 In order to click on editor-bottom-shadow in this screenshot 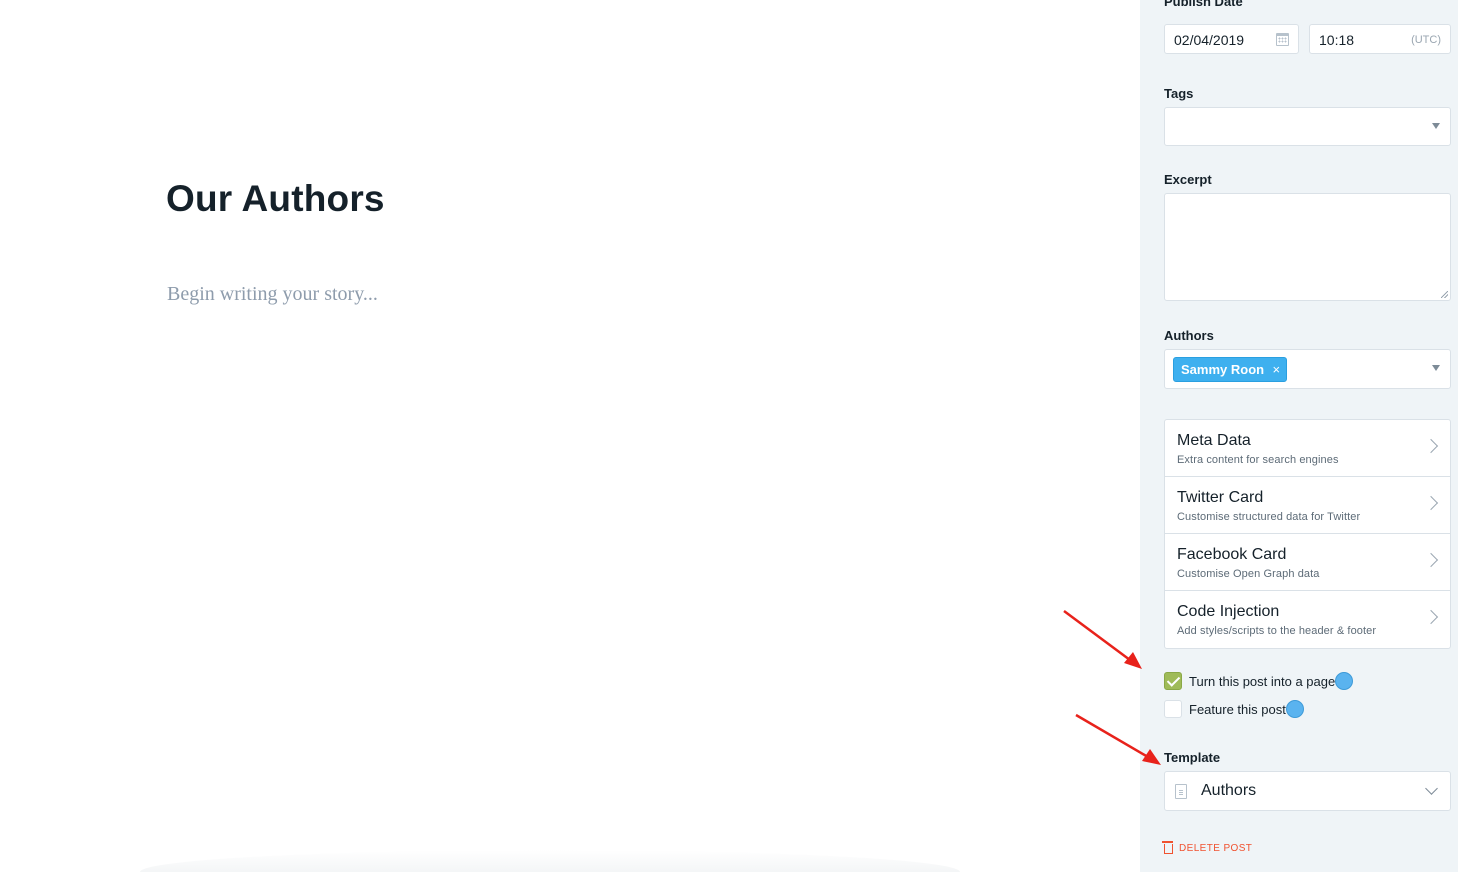, I will do `click(550, 861)`.